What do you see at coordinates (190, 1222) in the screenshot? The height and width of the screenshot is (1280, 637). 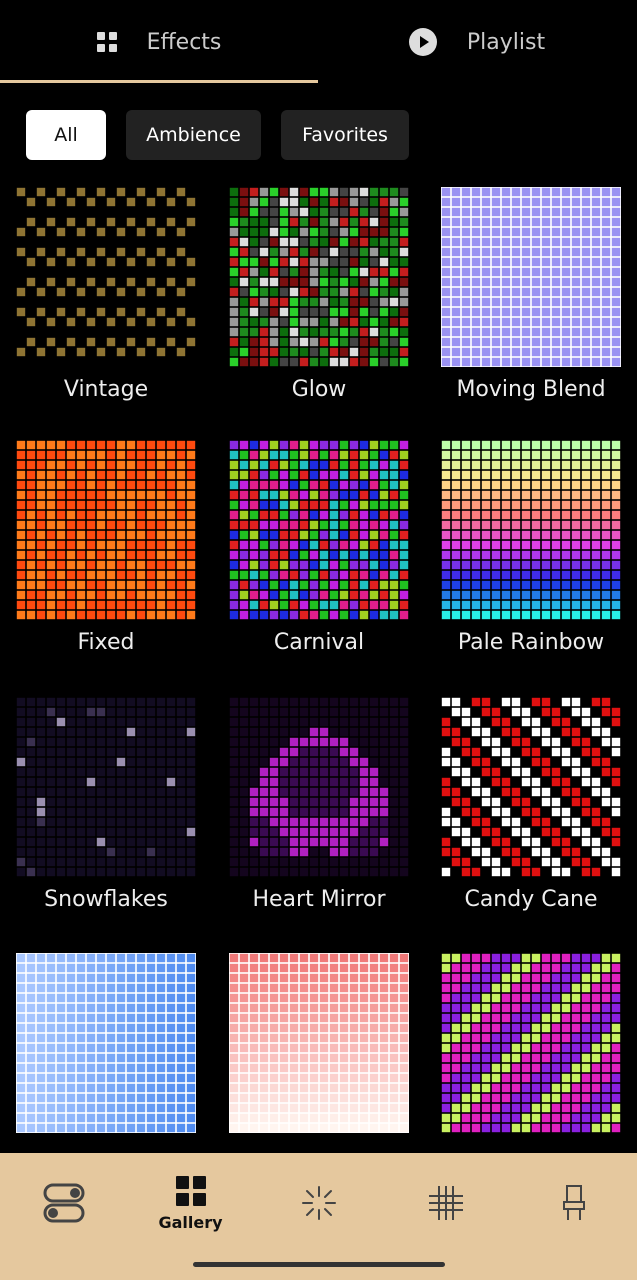 I see `nav-gallery-label: Gallery` at bounding box center [190, 1222].